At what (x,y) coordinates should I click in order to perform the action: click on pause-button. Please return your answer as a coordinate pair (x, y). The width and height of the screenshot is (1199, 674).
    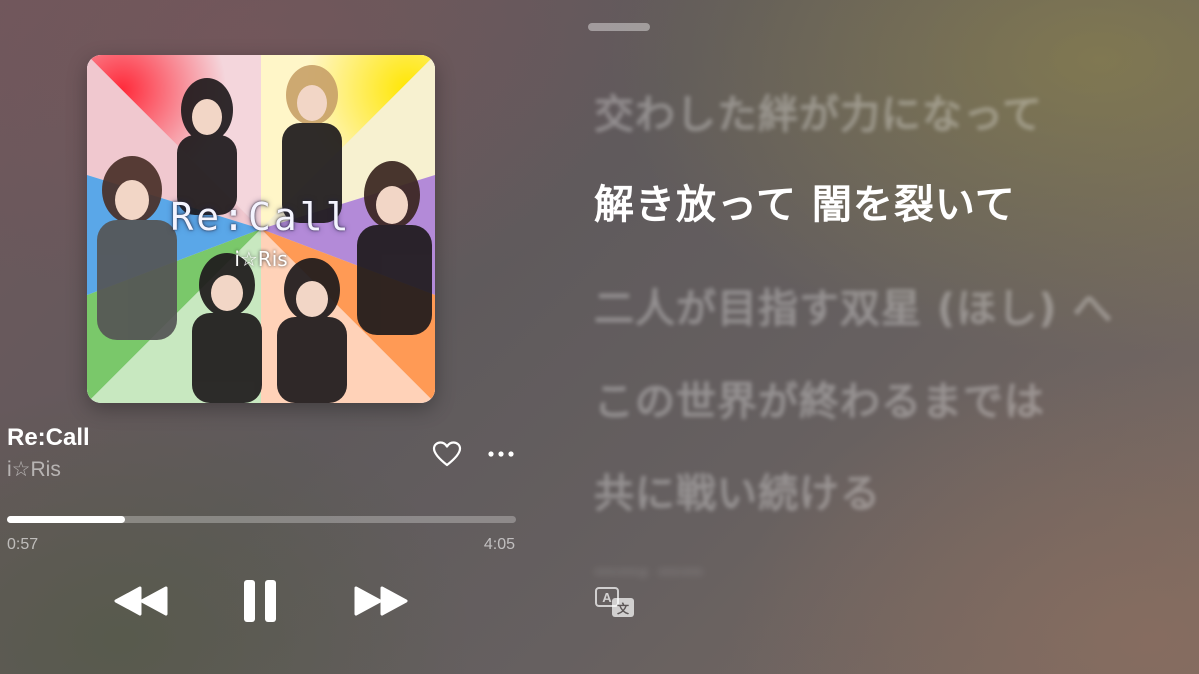
    Looking at the image, I should click on (260, 601).